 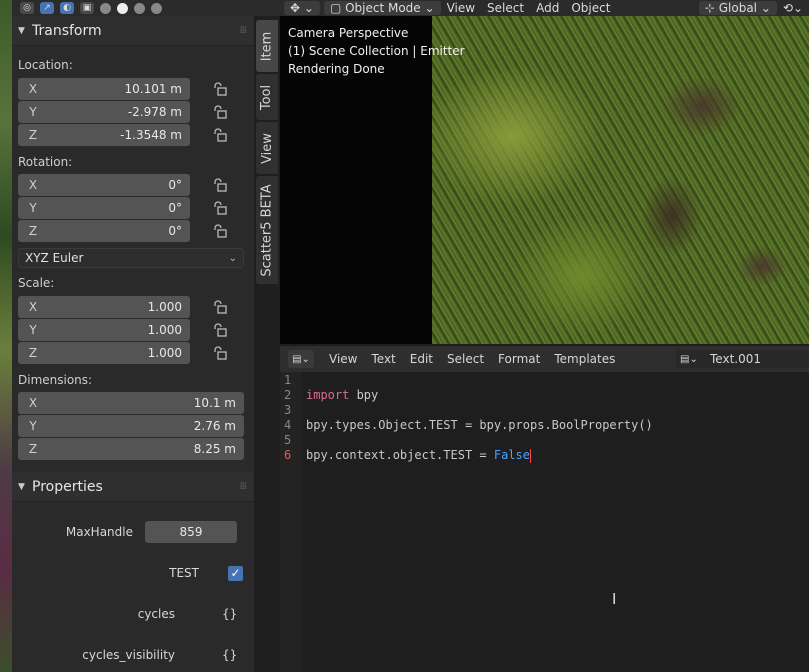 I want to click on tab-view: View, so click(x=267, y=148).